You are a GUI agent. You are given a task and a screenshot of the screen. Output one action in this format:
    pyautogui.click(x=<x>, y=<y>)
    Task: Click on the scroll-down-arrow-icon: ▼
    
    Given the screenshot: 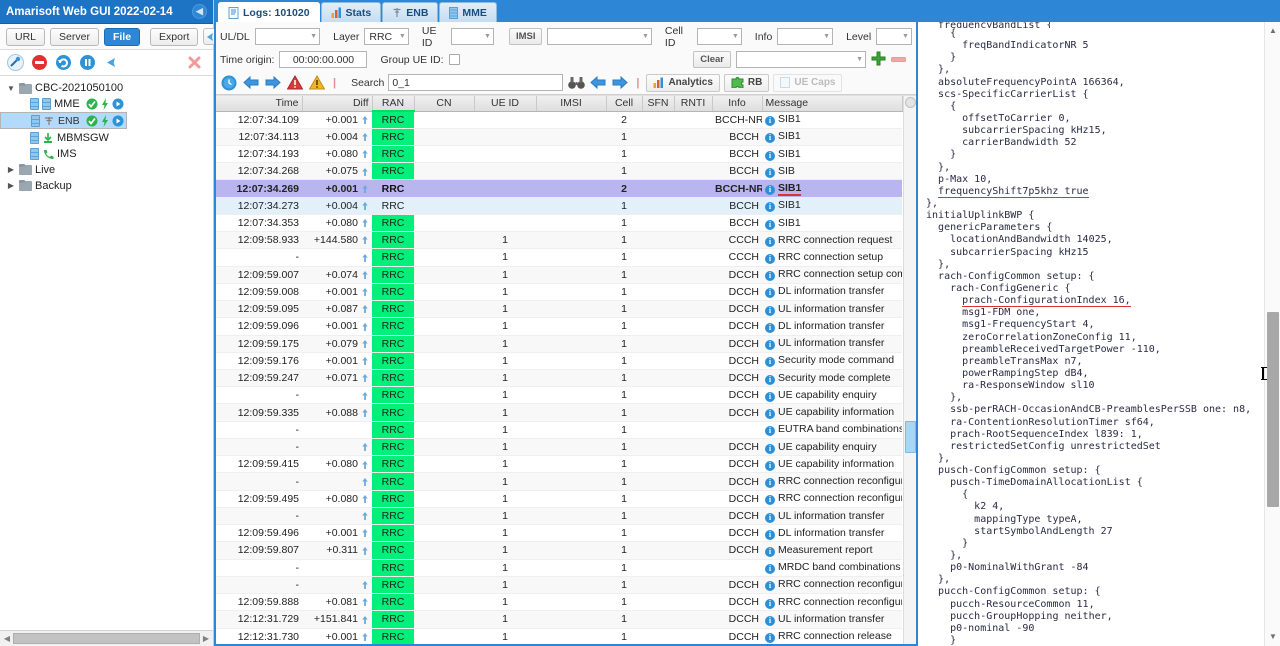 What is the action you would take?
    pyautogui.click(x=1273, y=637)
    